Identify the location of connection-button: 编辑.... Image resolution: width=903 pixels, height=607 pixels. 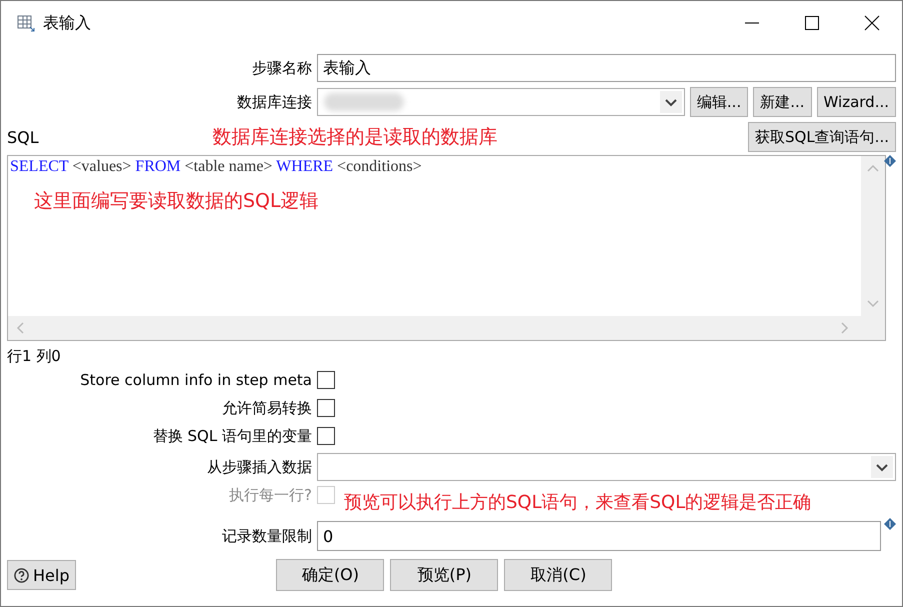
(719, 102).